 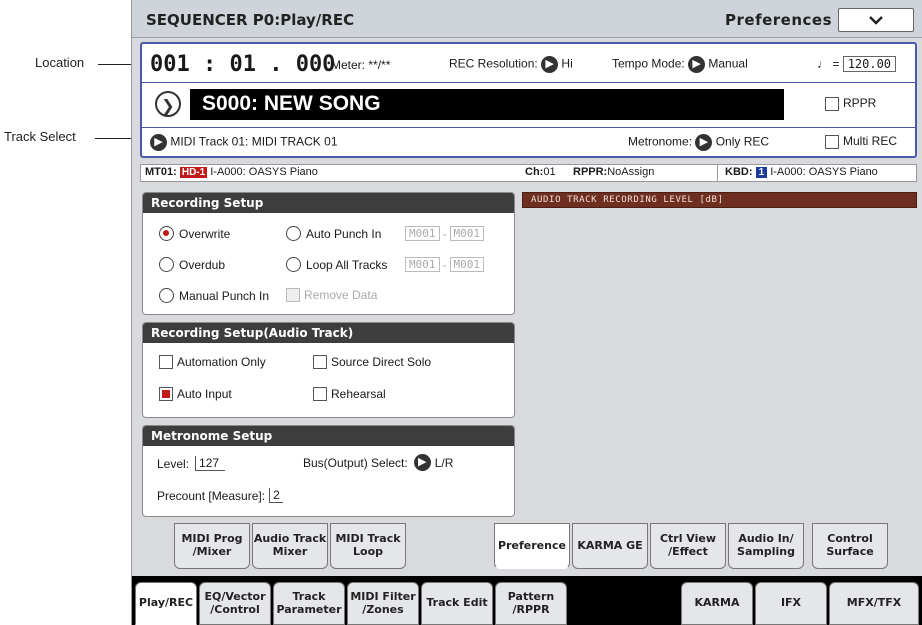 I want to click on tab-control-surface: Control Surface, so click(x=850, y=546).